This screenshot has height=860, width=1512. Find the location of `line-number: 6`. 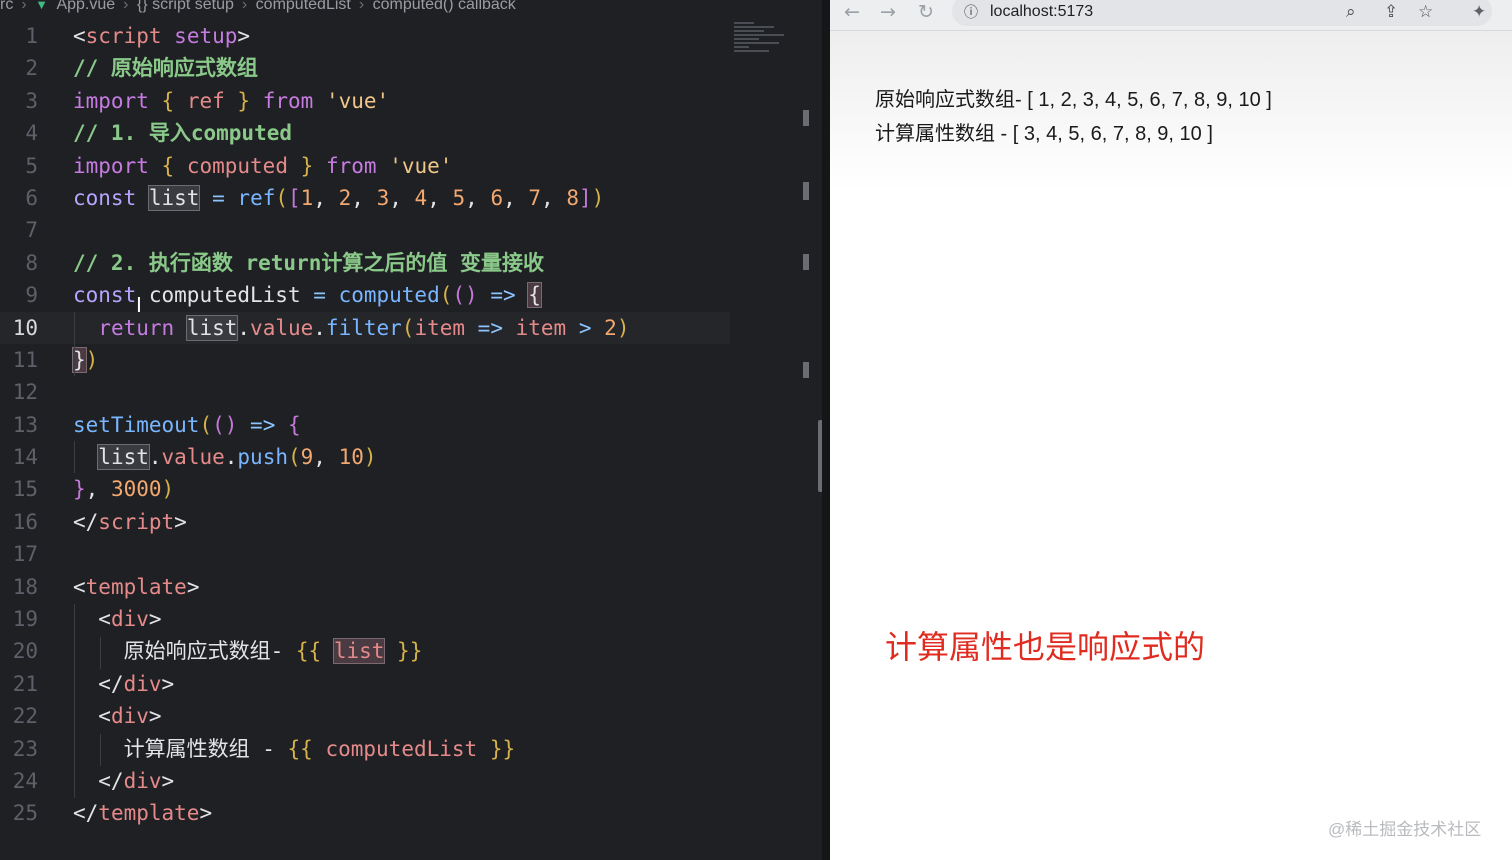

line-number: 6 is located at coordinates (31, 197).